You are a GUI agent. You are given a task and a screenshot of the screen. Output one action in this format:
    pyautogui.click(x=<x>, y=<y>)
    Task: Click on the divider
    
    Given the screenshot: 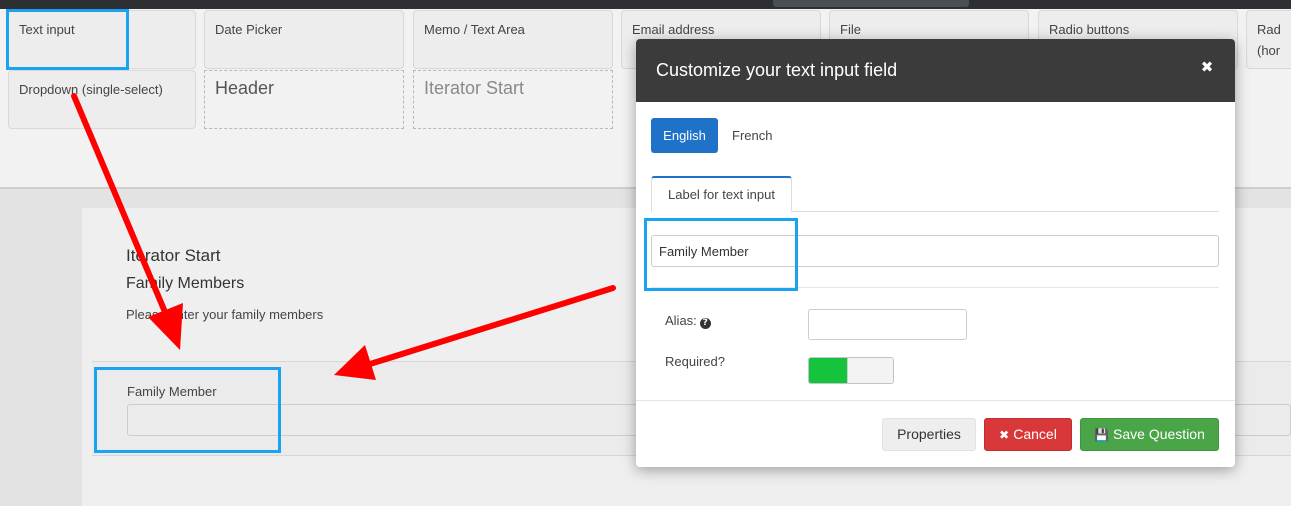 What is the action you would take?
    pyautogui.click(x=935, y=287)
    